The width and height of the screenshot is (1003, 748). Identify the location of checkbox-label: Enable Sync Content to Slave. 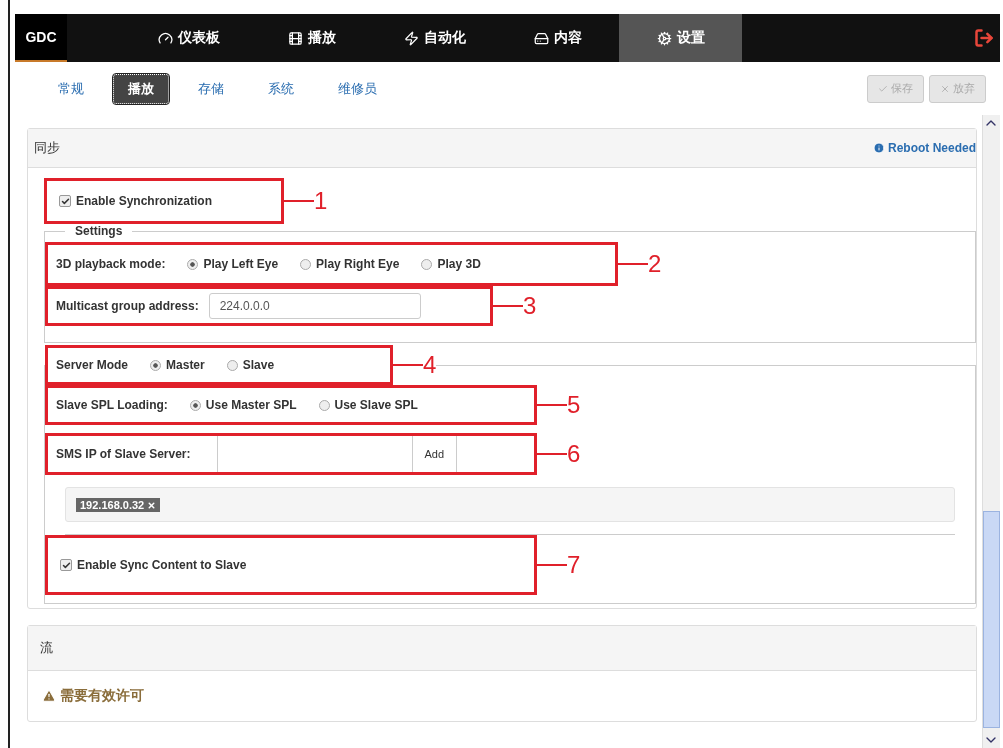
(162, 565).